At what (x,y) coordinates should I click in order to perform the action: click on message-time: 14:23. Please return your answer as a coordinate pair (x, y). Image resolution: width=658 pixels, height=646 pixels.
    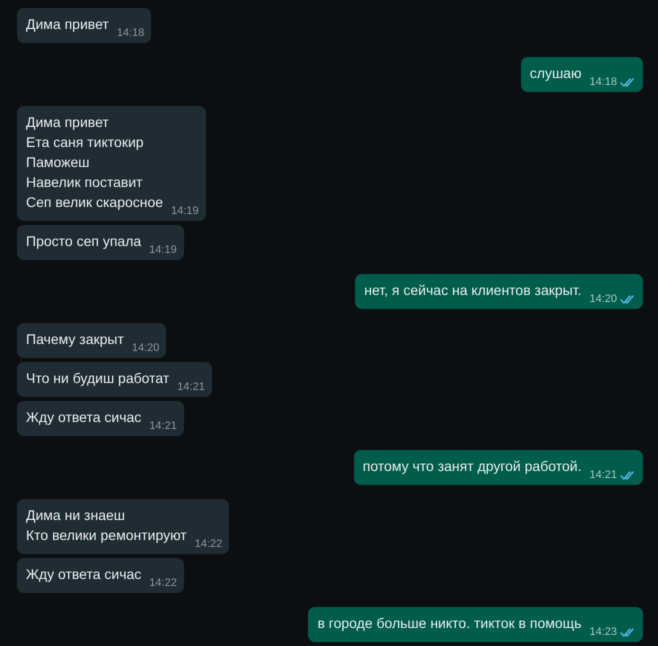
    Looking at the image, I should click on (603, 632).